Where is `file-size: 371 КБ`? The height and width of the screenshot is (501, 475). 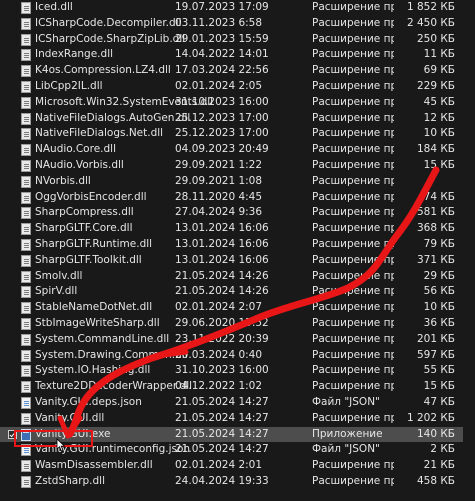
file-size: 371 КБ is located at coordinates (435, 259).